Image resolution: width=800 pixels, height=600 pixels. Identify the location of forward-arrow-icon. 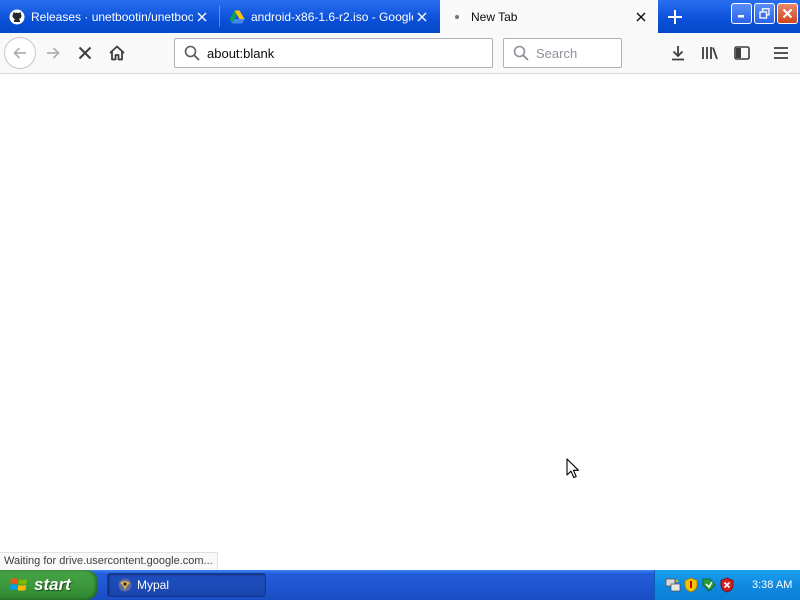
(53, 53).